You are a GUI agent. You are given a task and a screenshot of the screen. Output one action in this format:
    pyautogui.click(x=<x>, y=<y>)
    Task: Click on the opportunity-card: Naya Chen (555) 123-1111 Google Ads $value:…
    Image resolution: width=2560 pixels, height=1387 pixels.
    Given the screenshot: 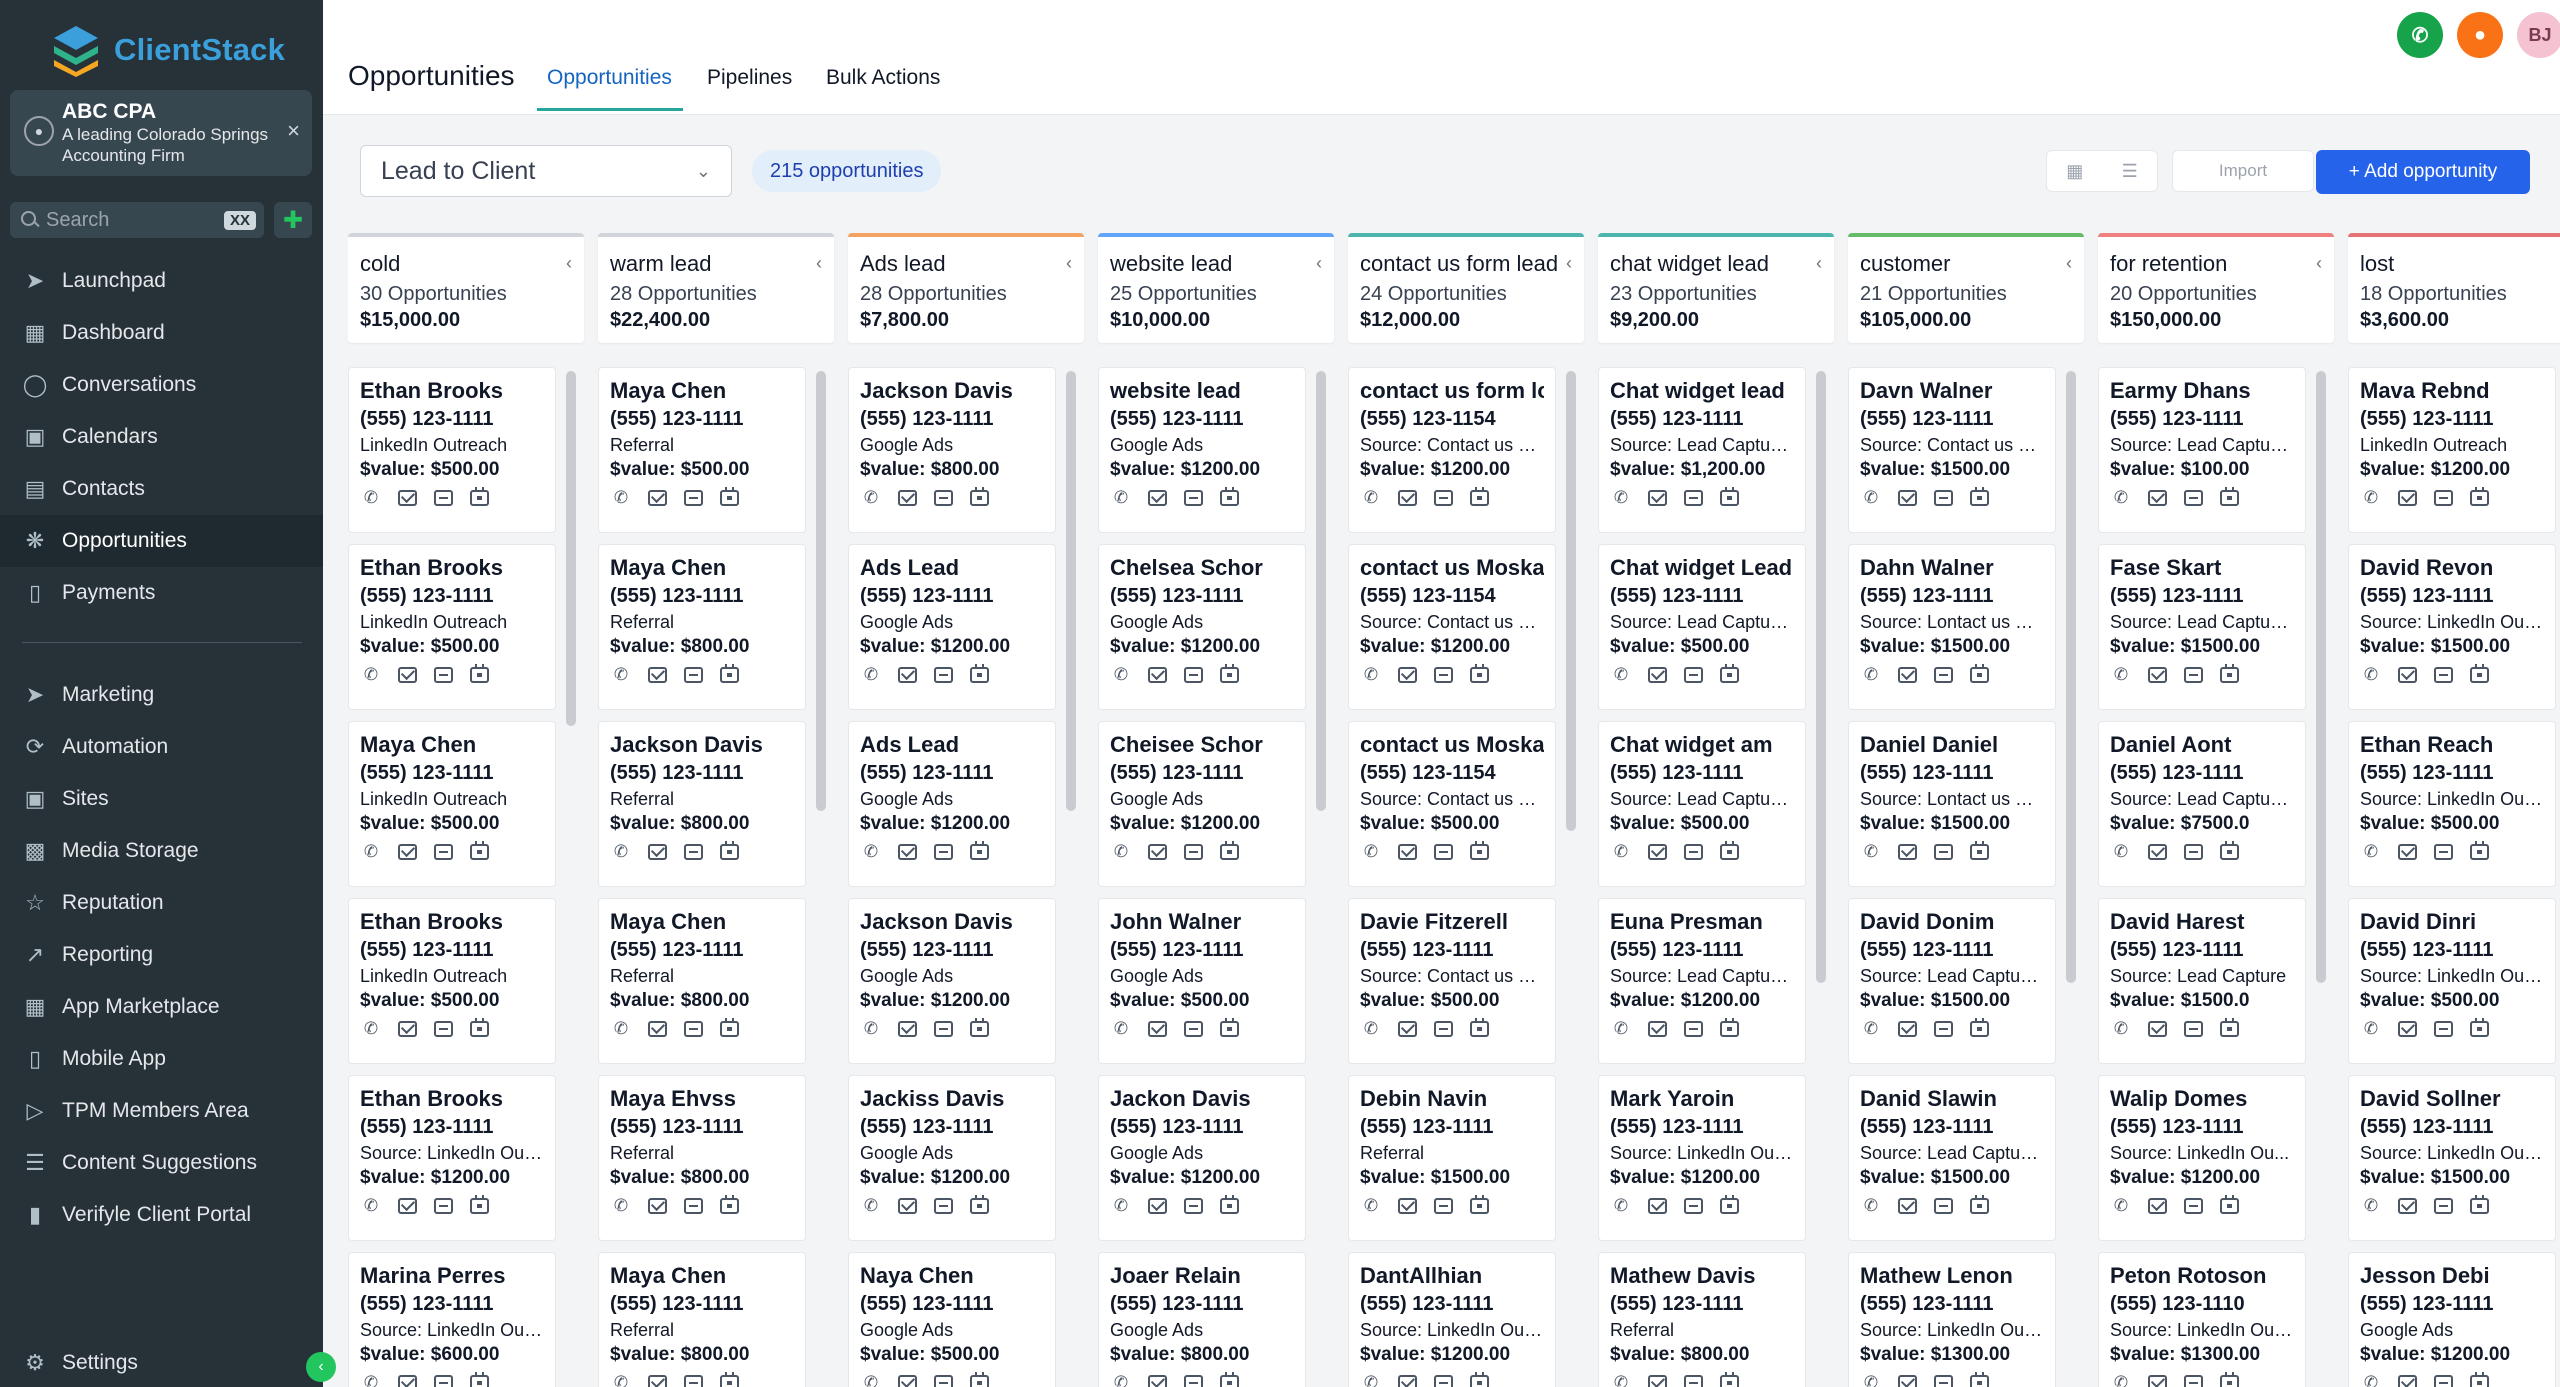 What is the action you would take?
    pyautogui.click(x=952, y=1319)
    